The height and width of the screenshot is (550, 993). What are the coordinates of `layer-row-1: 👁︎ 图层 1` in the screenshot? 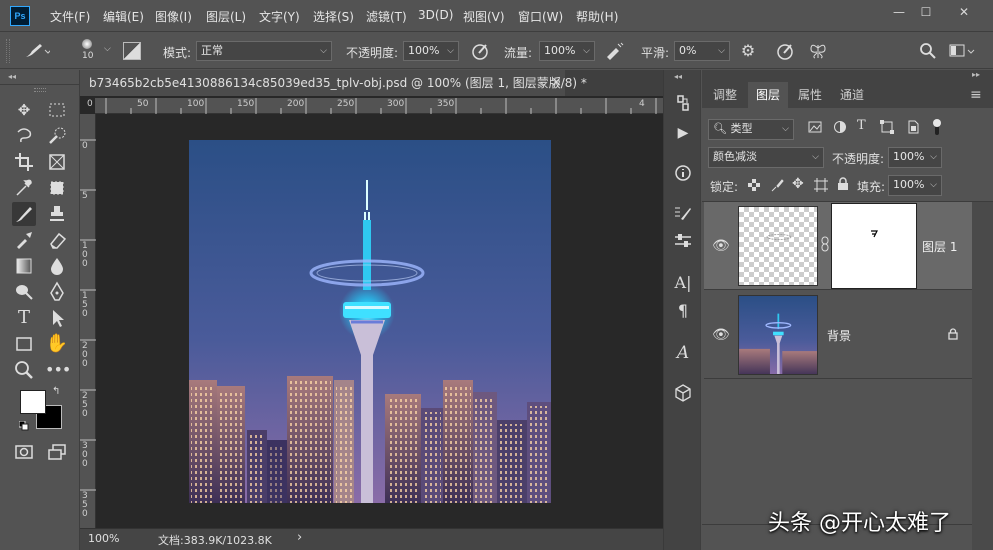 It's located at (838, 246).